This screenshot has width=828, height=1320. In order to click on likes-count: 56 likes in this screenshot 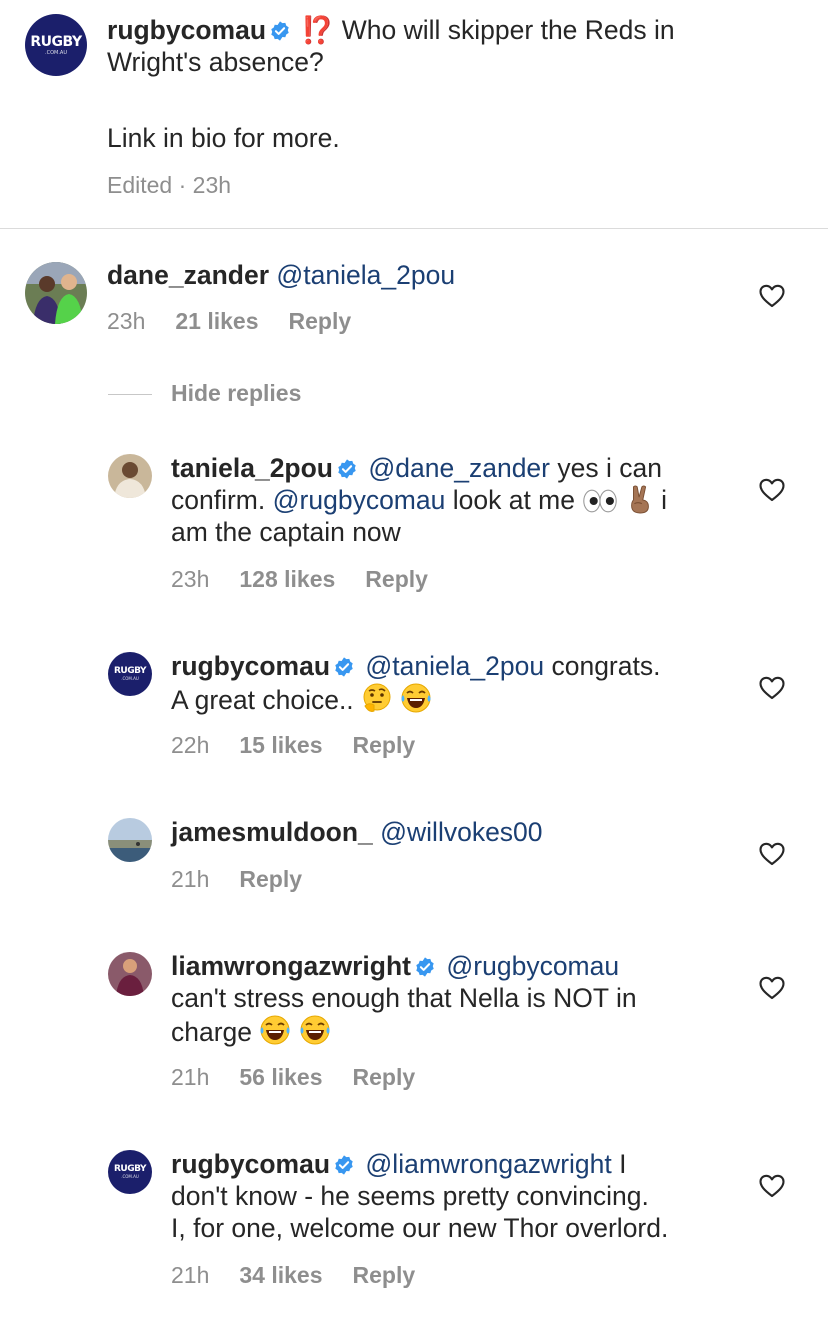, I will do `click(280, 1077)`.